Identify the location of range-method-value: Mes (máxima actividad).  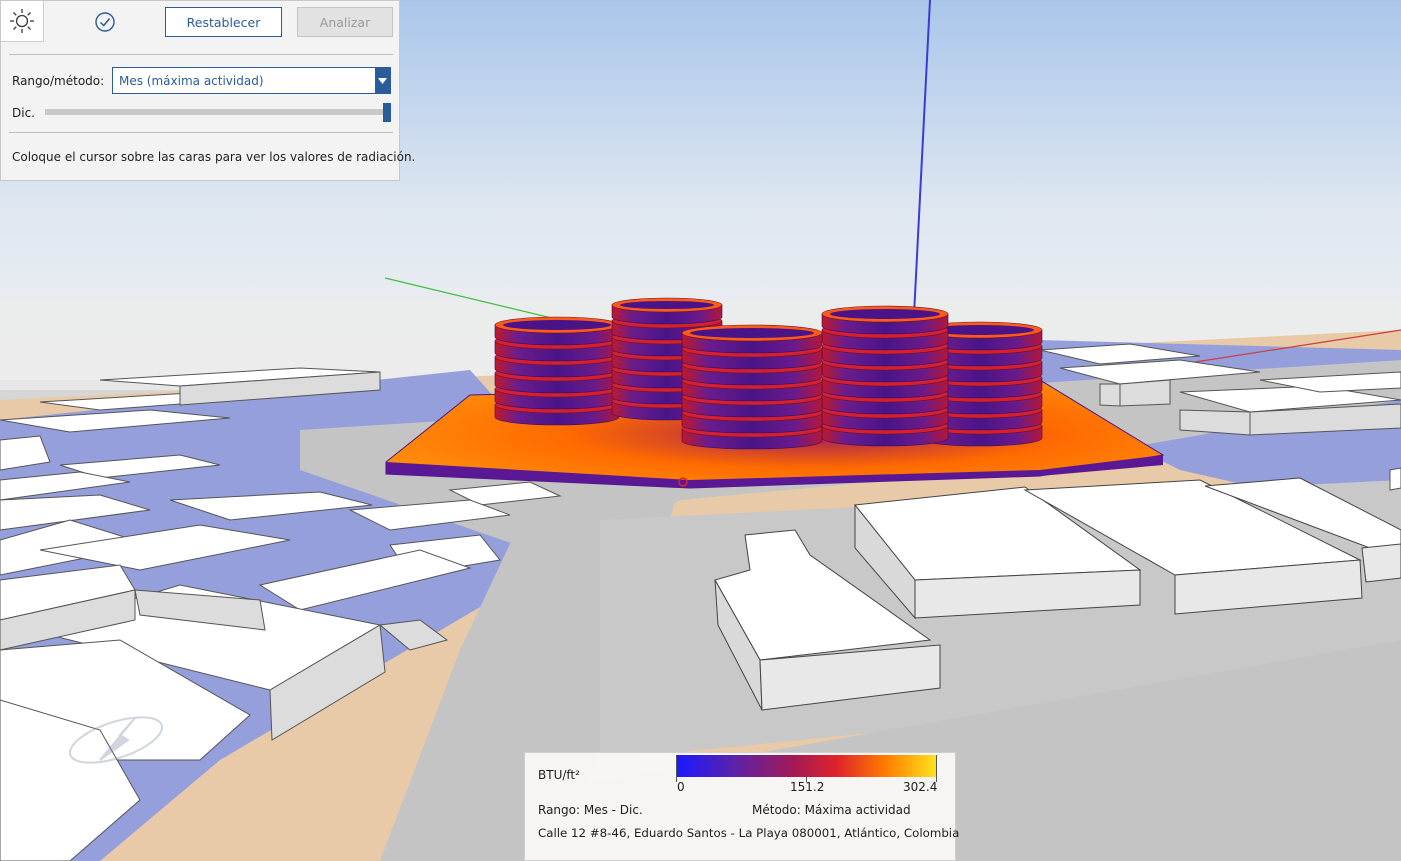
(191, 81).